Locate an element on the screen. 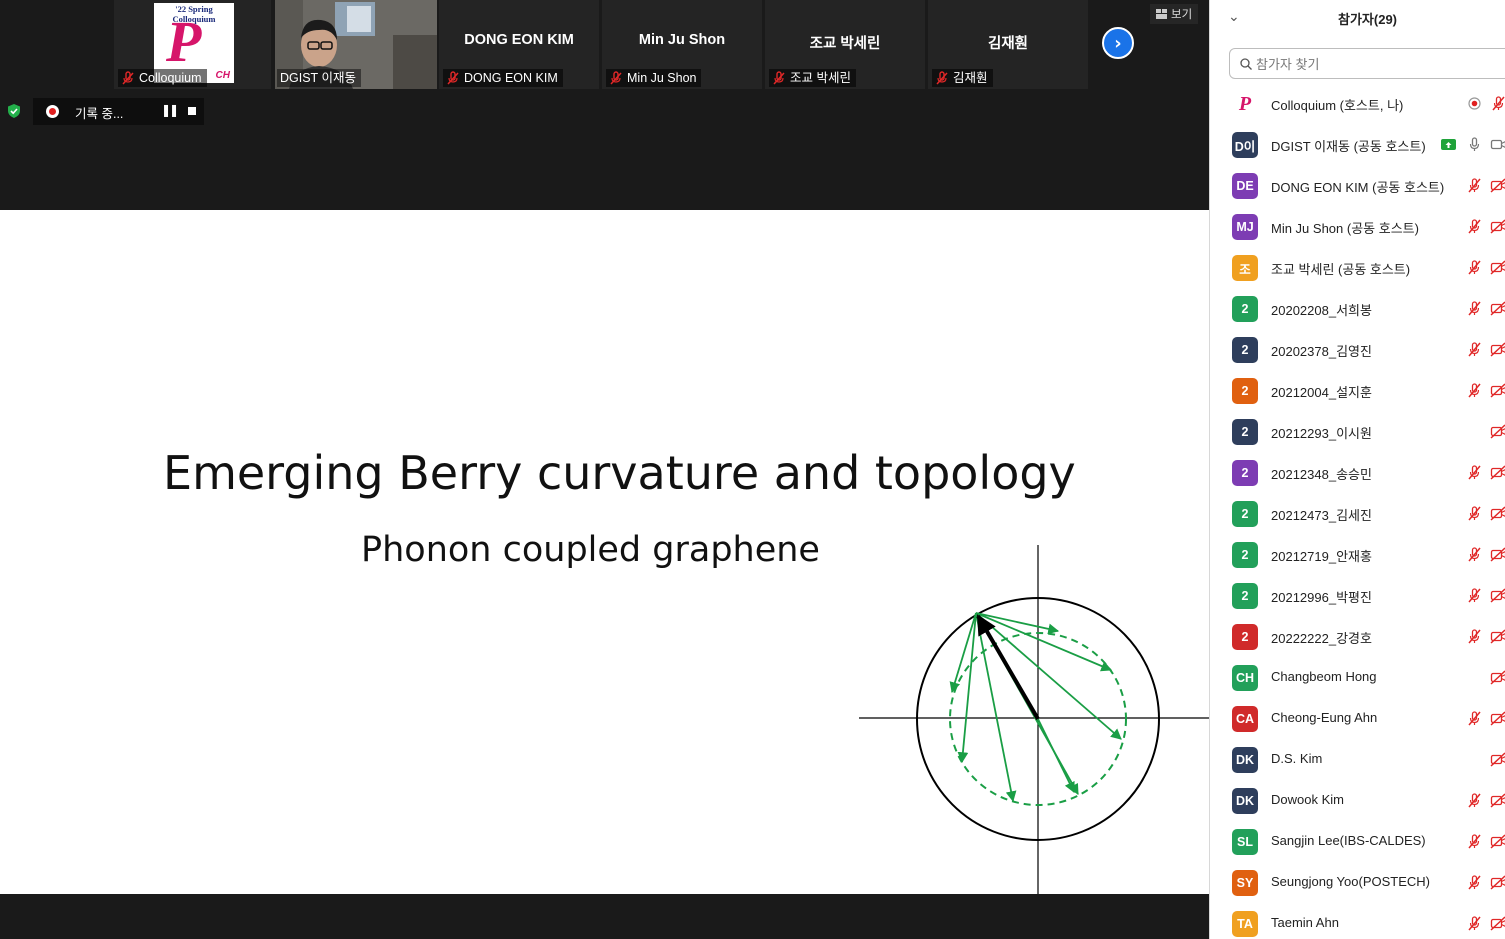 The height and width of the screenshot is (939, 1505). participant-row: DK Dowook Kim is located at coordinates (1357, 800).